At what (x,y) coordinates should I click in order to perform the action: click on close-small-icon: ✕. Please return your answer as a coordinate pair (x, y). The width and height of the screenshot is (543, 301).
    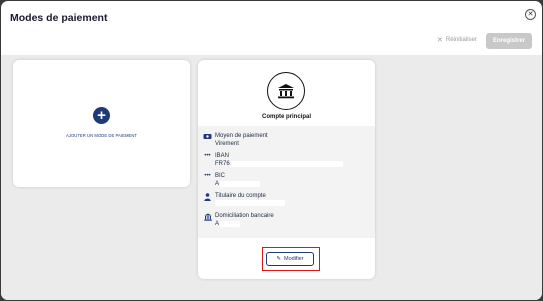
    Looking at the image, I should click on (440, 40).